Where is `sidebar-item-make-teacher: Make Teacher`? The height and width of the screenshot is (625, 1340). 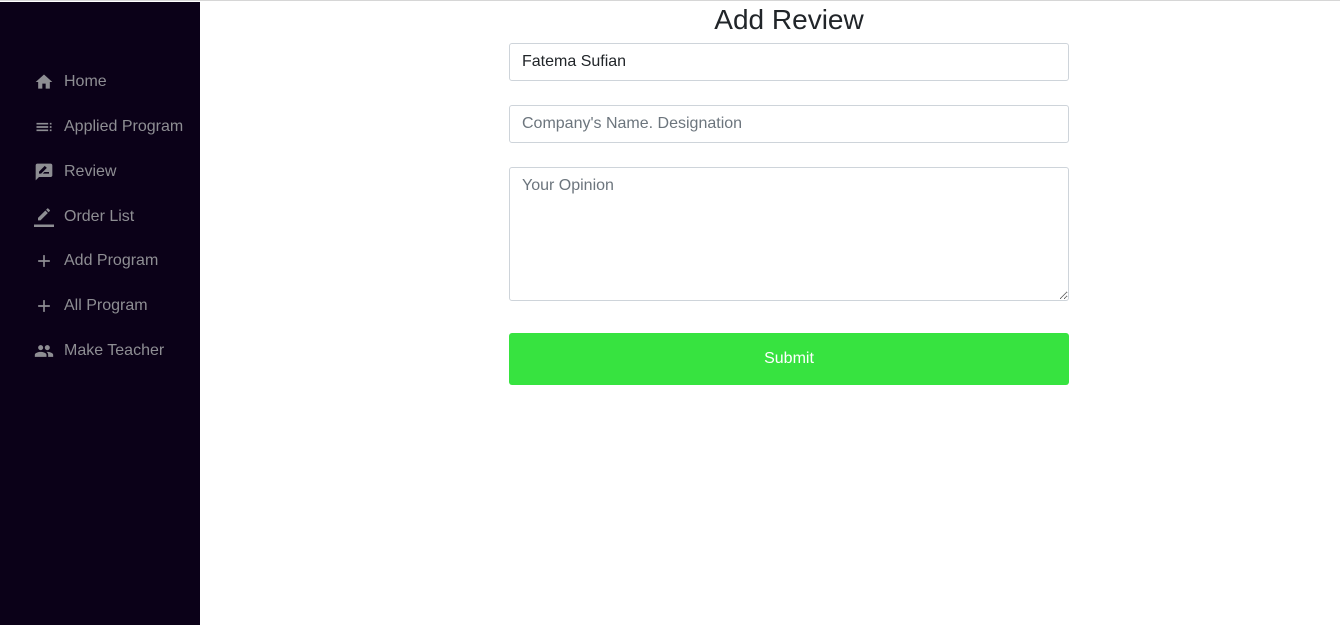
sidebar-item-make-teacher: Make Teacher is located at coordinates (98, 351).